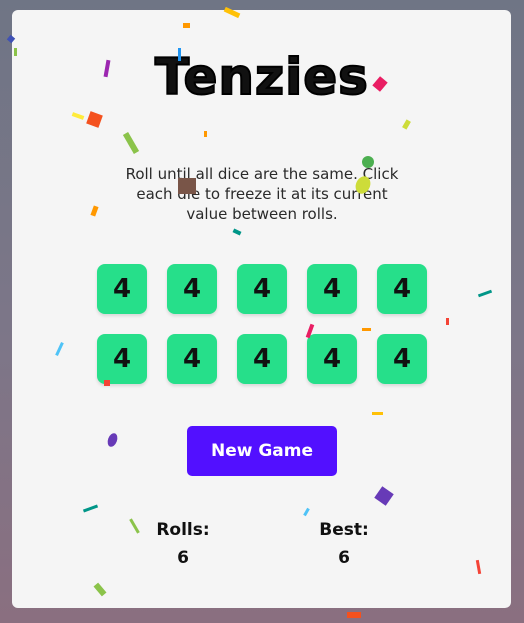 The width and height of the screenshot is (524, 623). I want to click on game-title: Tenzies, so click(261, 77).